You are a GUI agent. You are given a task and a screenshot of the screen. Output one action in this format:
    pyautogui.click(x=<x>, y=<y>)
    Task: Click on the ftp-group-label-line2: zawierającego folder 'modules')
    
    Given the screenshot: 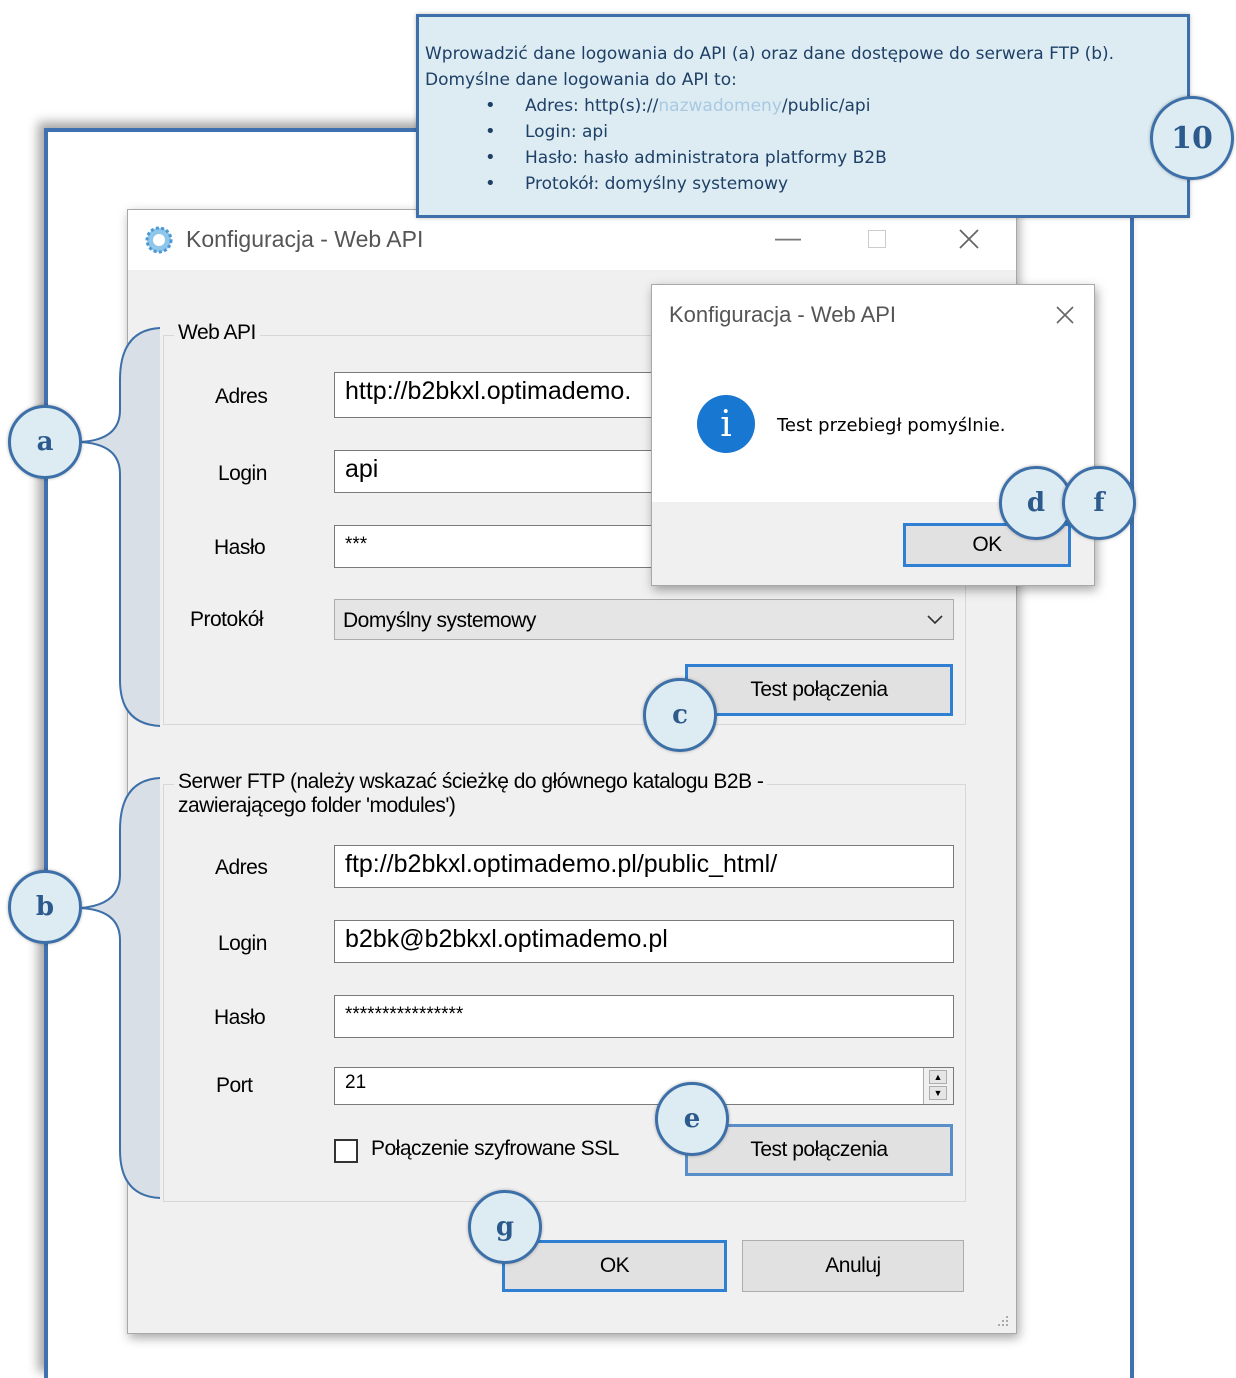 What is the action you would take?
    pyautogui.click(x=317, y=805)
    